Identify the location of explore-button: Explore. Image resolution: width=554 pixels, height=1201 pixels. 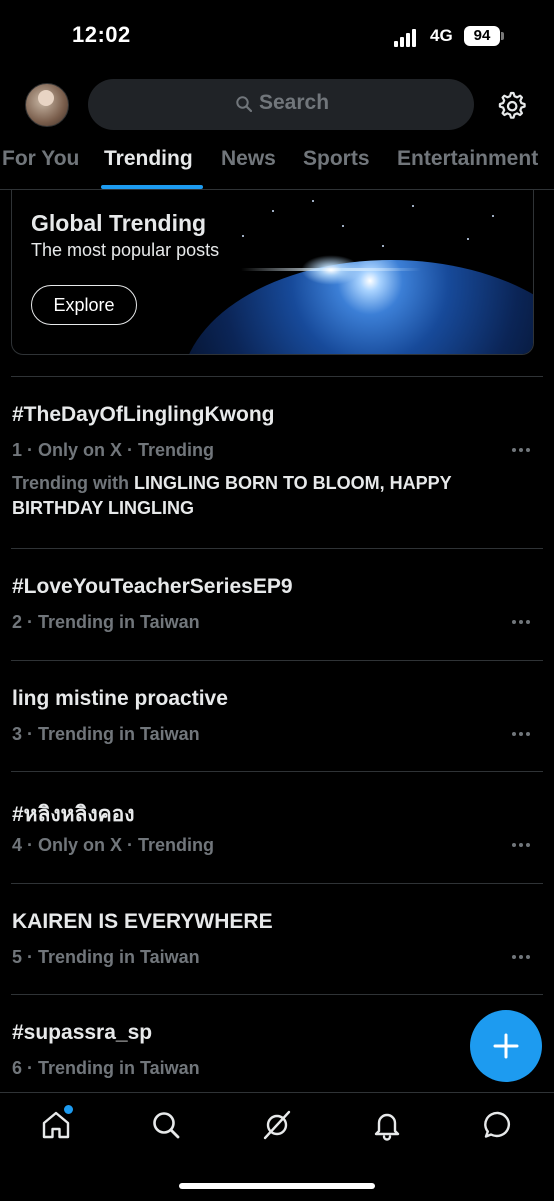
(84, 305).